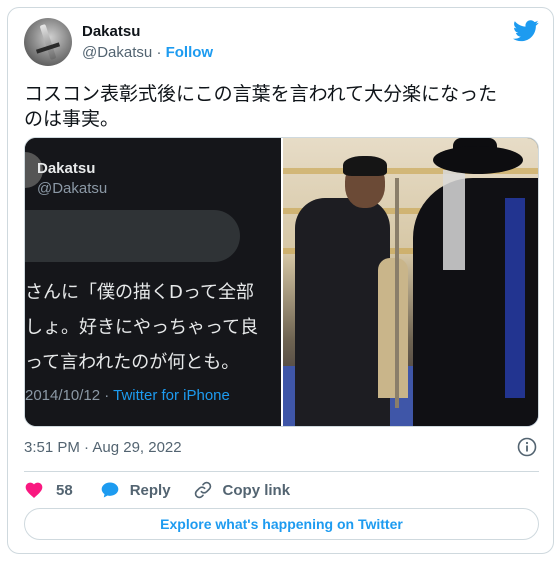  Describe the element at coordinates (111, 31) in the screenshot. I see `author-name: Dakatsu` at that location.